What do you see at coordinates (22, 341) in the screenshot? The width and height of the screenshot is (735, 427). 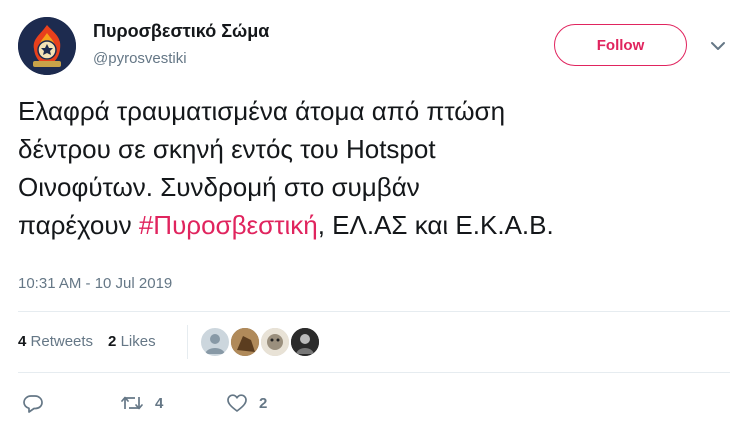 I see `retweets-count: 4` at bounding box center [22, 341].